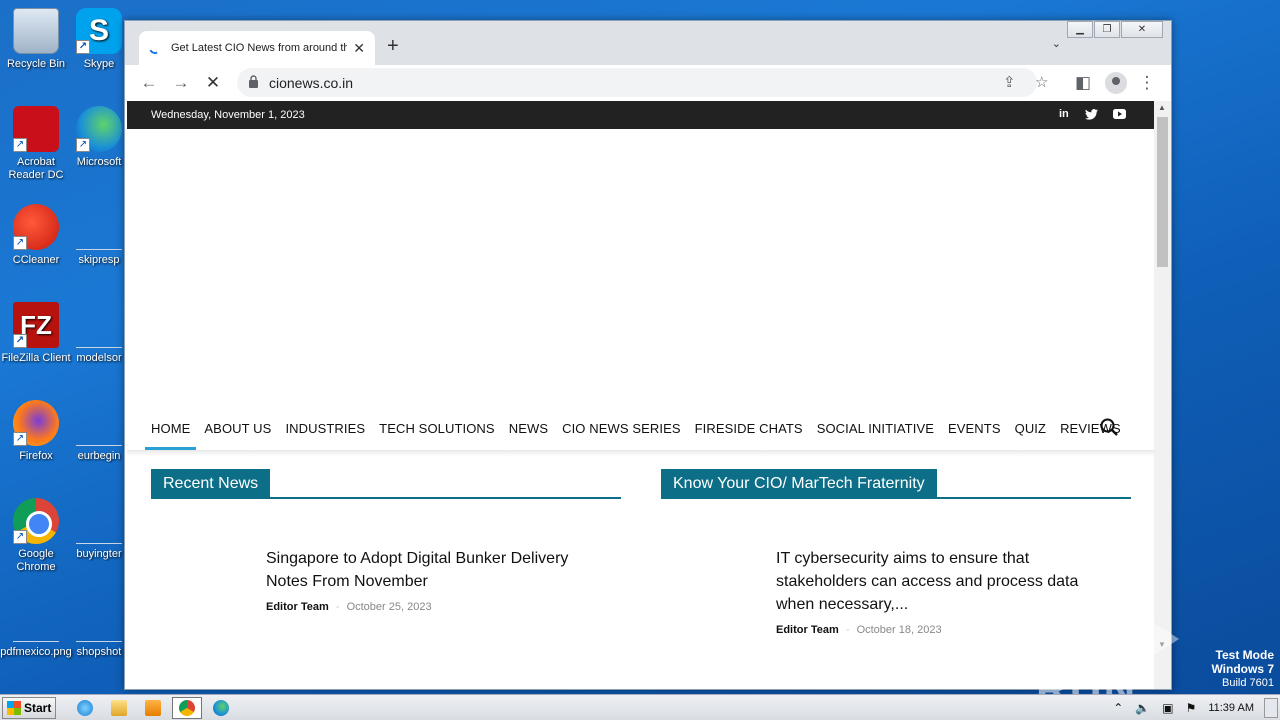 The width and height of the screenshot is (1280, 720). What do you see at coordinates (749, 428) in the screenshot?
I see `nav-fireside-chats: FIRESIDE CHATS` at bounding box center [749, 428].